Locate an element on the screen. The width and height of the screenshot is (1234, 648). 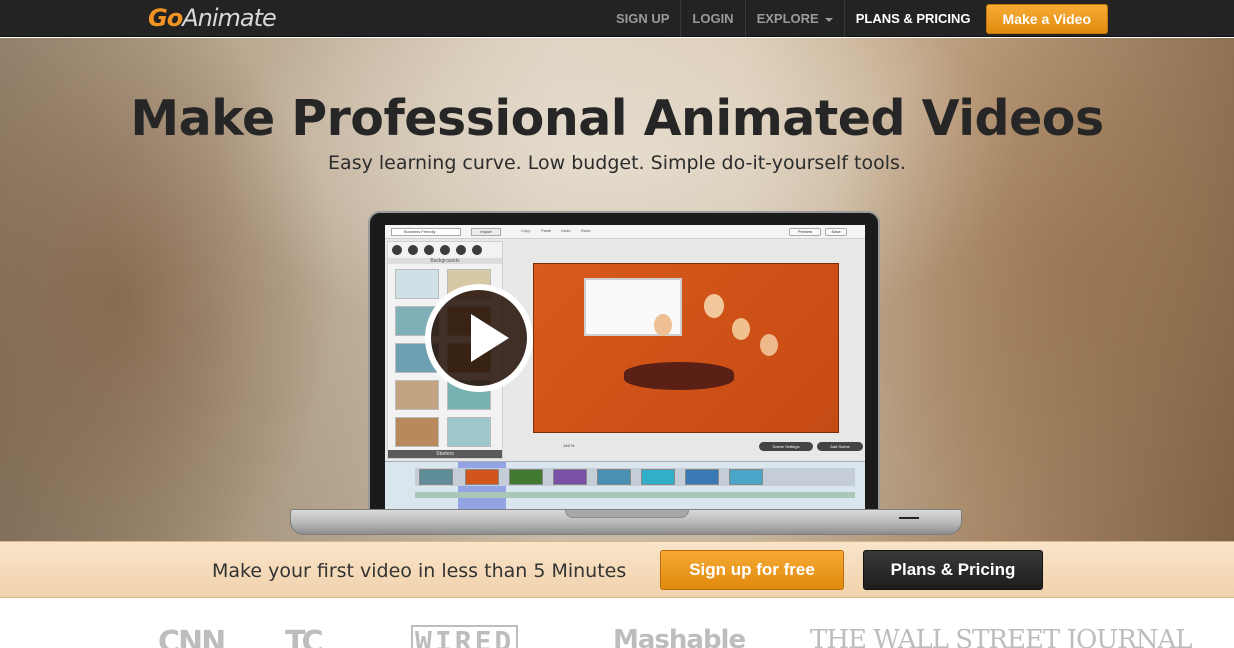
logo-go-text: Go is located at coordinates (165, 18).